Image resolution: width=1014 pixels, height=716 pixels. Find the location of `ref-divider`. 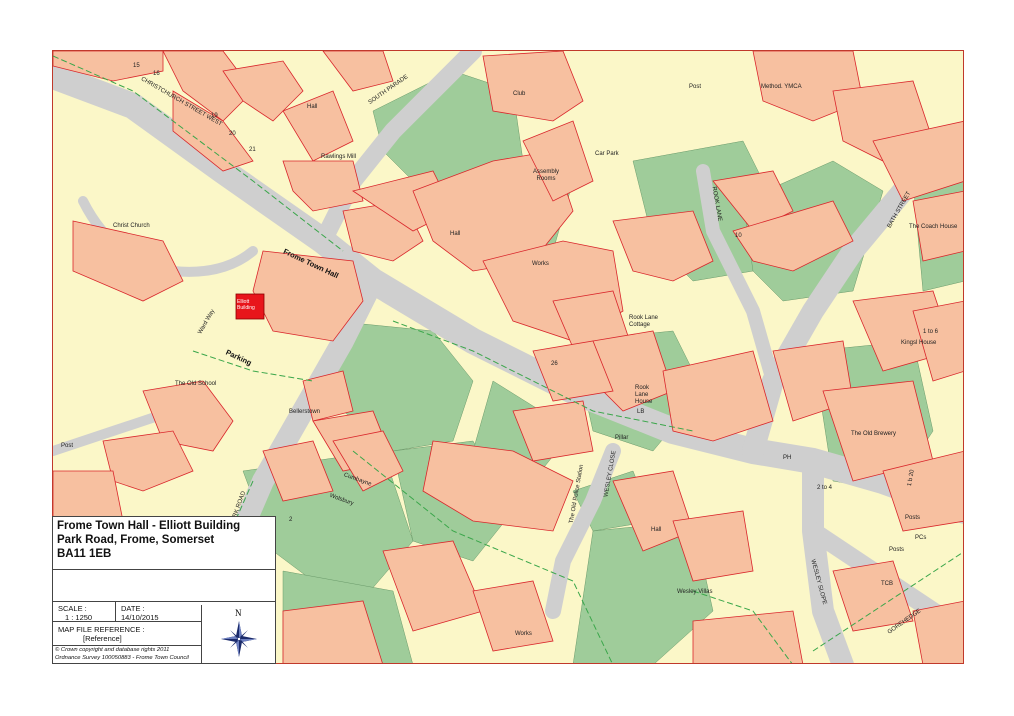

ref-divider is located at coordinates (127, 621).